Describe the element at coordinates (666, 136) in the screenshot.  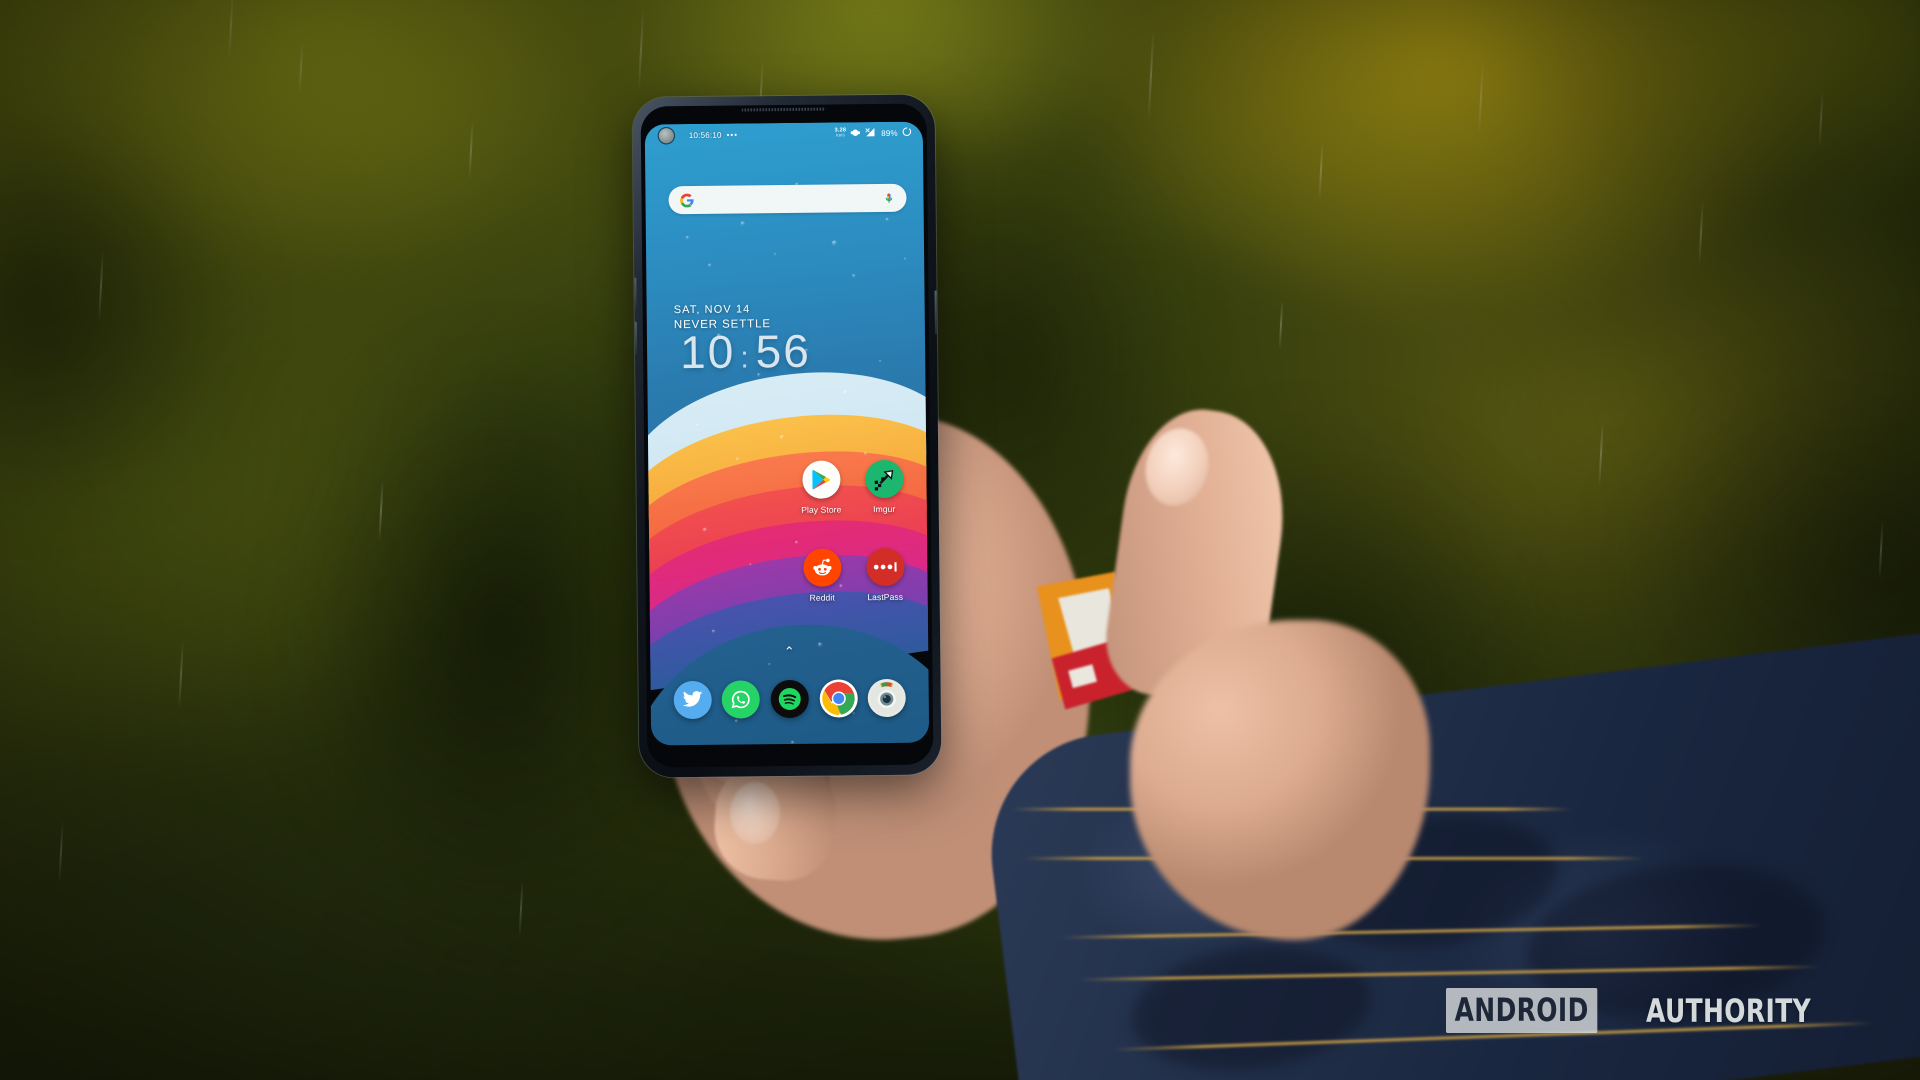
I see `front-camera-hole-punch` at that location.